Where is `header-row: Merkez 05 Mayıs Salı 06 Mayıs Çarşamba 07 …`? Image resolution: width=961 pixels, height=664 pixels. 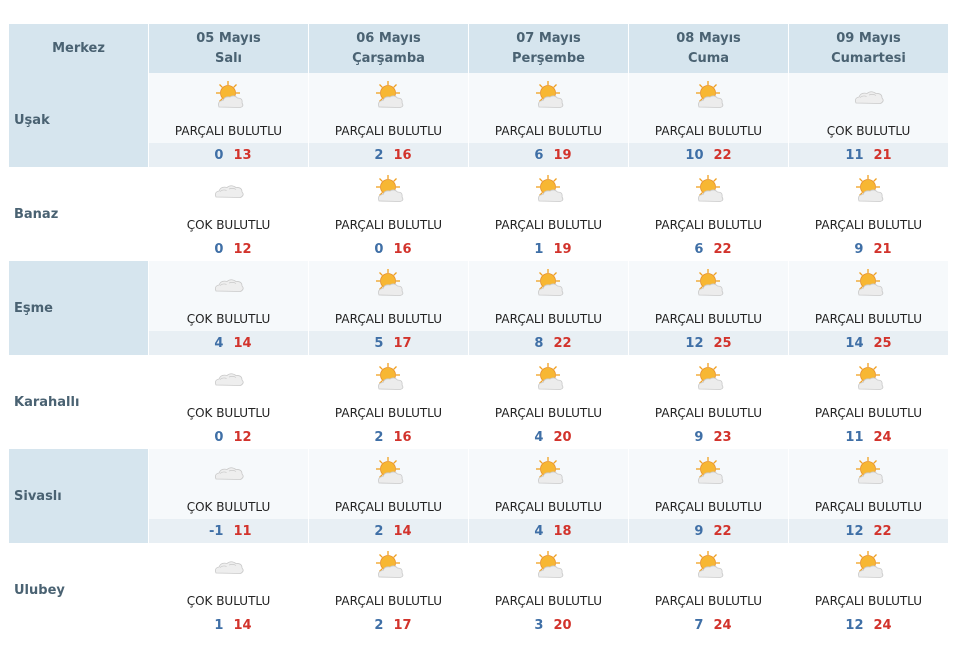 header-row: Merkez 05 Mayıs Salı 06 Mayıs Çarşamba 07 … is located at coordinates (479, 48).